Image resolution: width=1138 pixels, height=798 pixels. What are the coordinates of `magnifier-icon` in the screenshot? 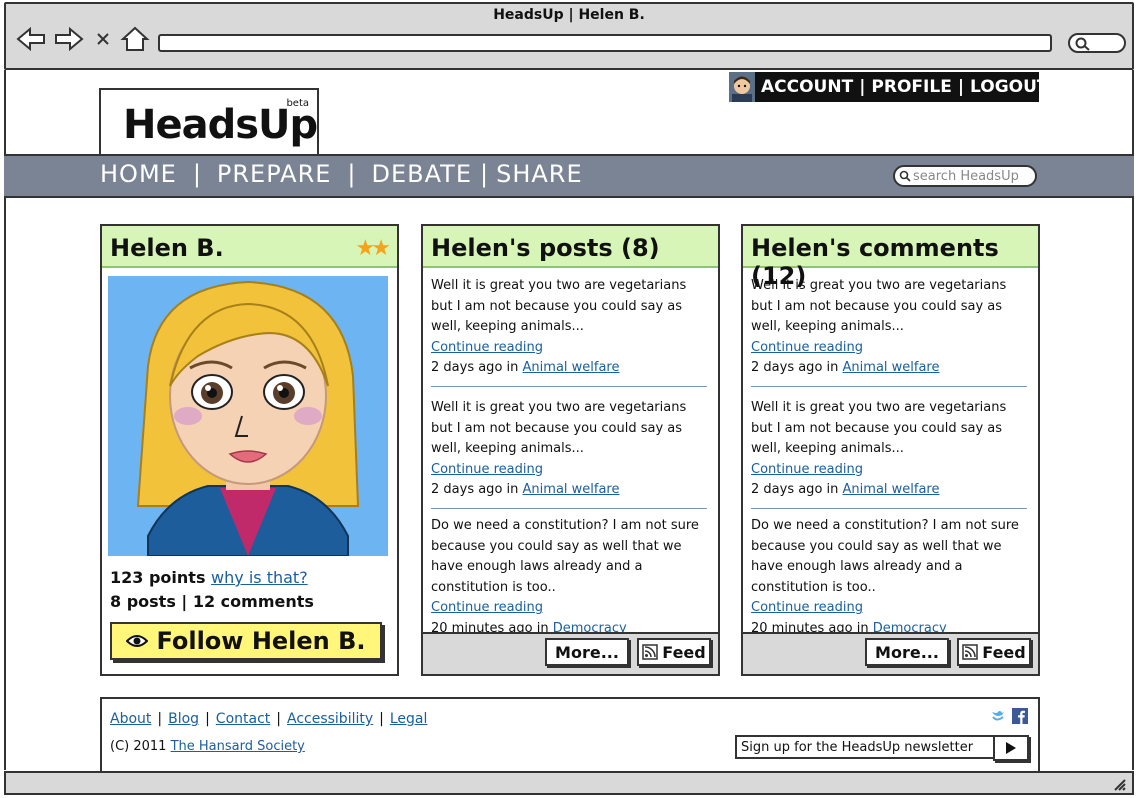 It's located at (1082, 44).